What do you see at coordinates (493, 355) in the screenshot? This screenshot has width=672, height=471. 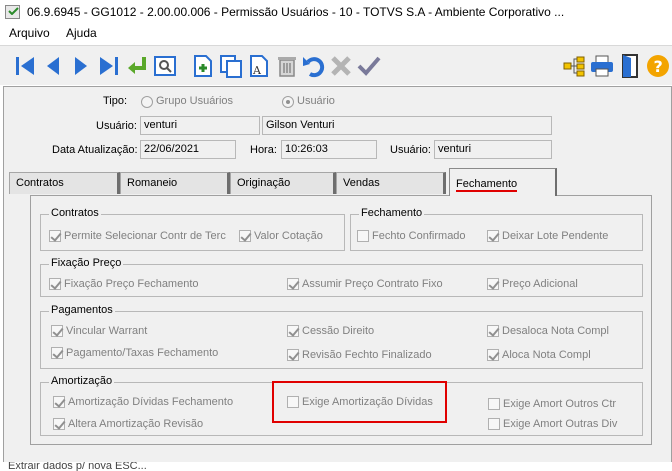 I see `checkbox-aloca-nota-compl` at bounding box center [493, 355].